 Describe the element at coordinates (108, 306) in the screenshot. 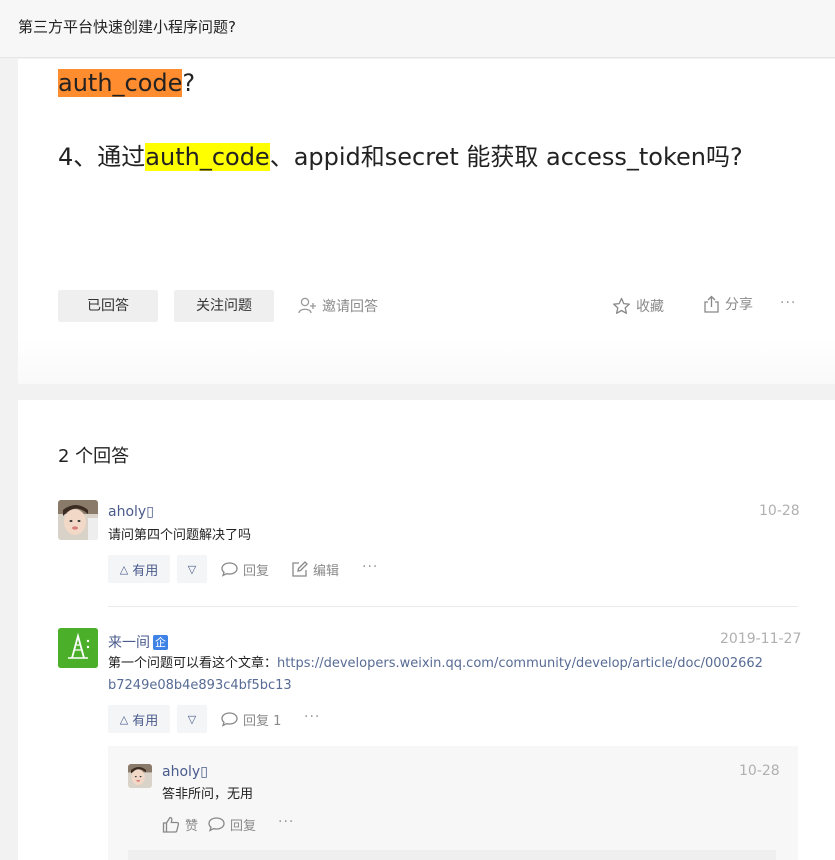

I see `answered-button: 已回答` at that location.